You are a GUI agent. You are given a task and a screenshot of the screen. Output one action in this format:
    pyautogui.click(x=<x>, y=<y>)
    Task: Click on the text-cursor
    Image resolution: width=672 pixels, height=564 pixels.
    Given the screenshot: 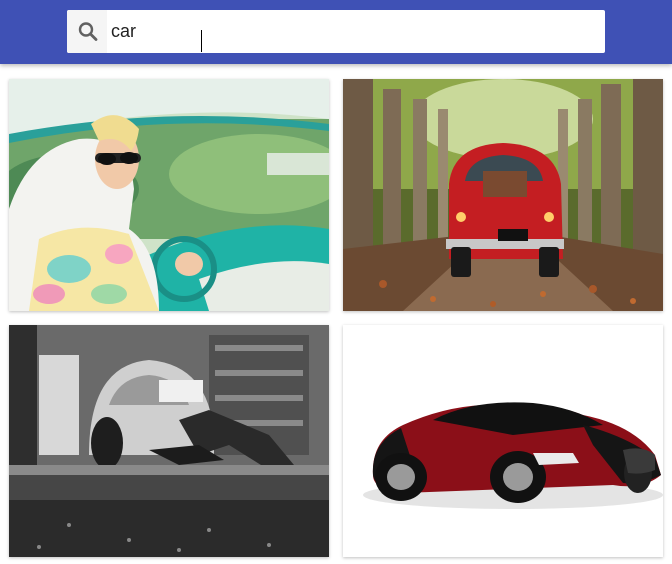 What is the action you would take?
    pyautogui.click(x=201, y=41)
    